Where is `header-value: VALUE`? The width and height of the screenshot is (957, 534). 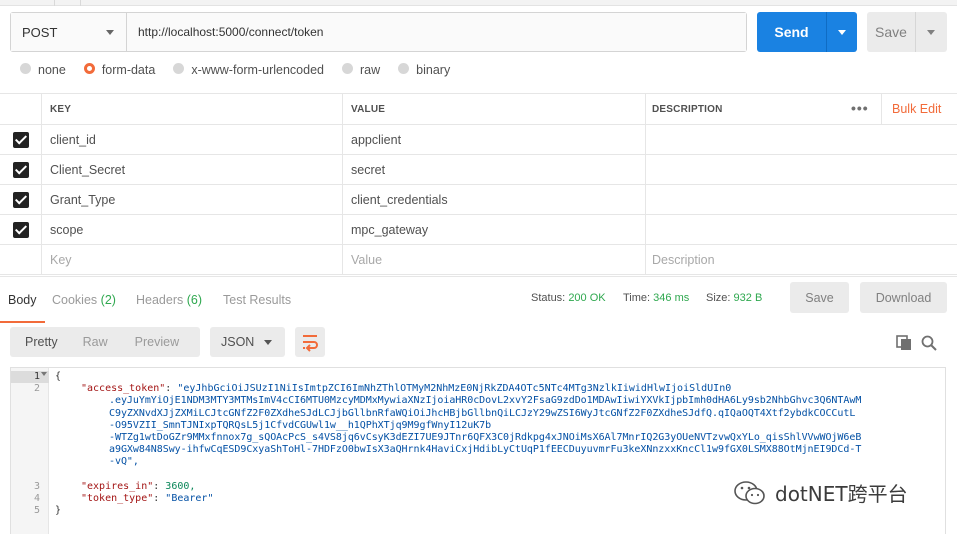 header-value: VALUE is located at coordinates (494, 109).